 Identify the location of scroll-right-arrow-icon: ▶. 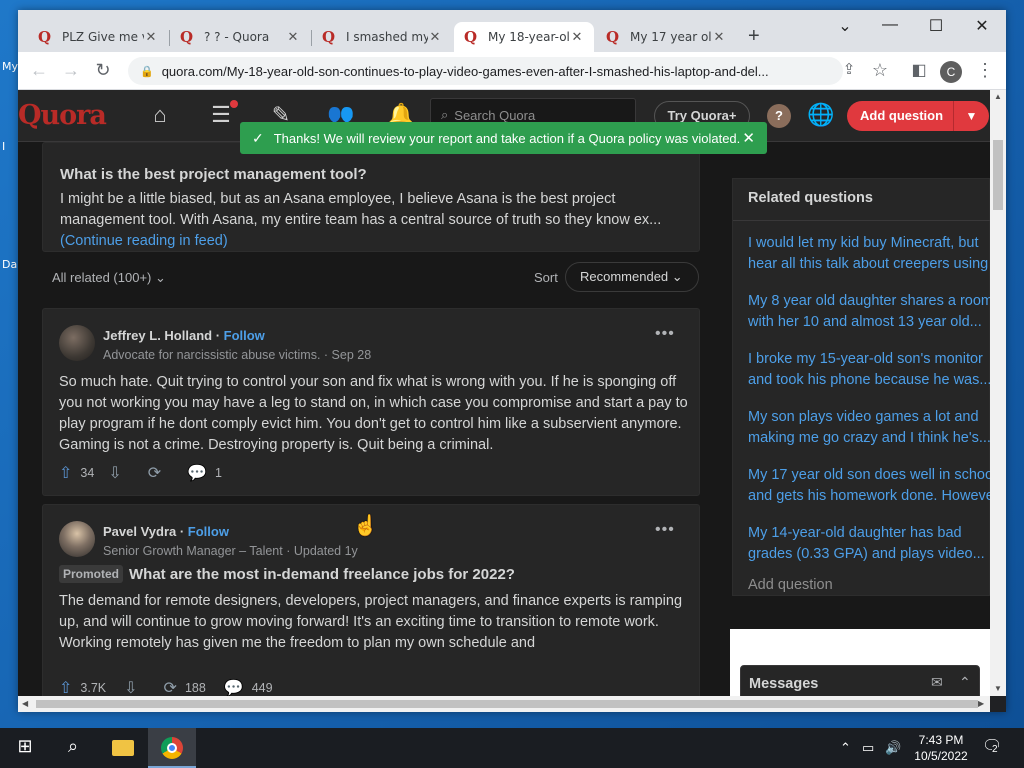
(981, 703).